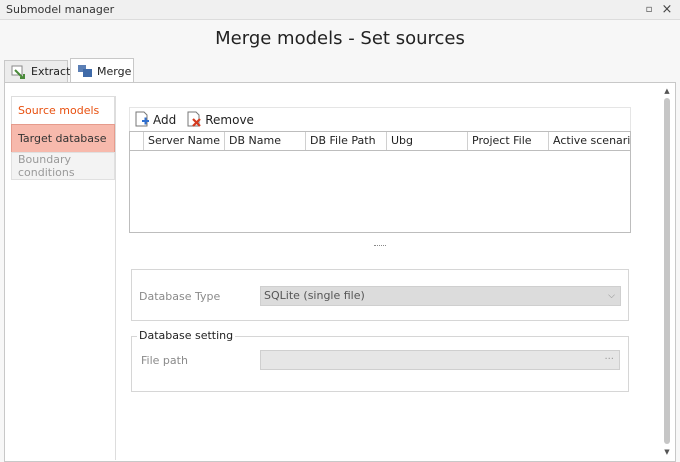 This screenshot has height=462, width=680. I want to click on grid-header-db-name: DB Name, so click(265, 141).